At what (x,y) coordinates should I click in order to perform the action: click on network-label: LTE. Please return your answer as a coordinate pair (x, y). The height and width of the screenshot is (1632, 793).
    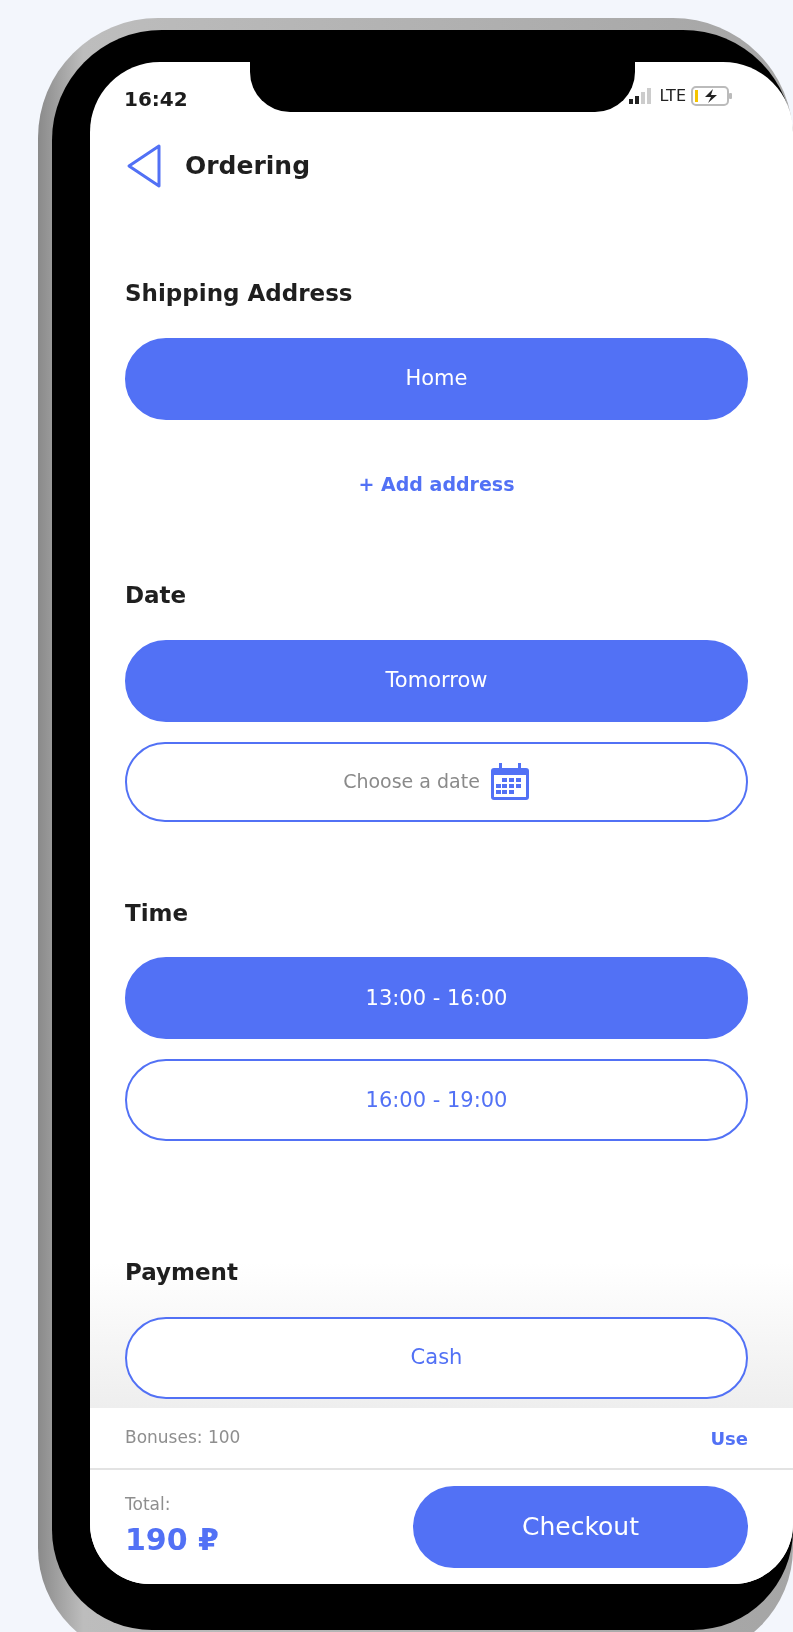
    Looking at the image, I should click on (672, 96).